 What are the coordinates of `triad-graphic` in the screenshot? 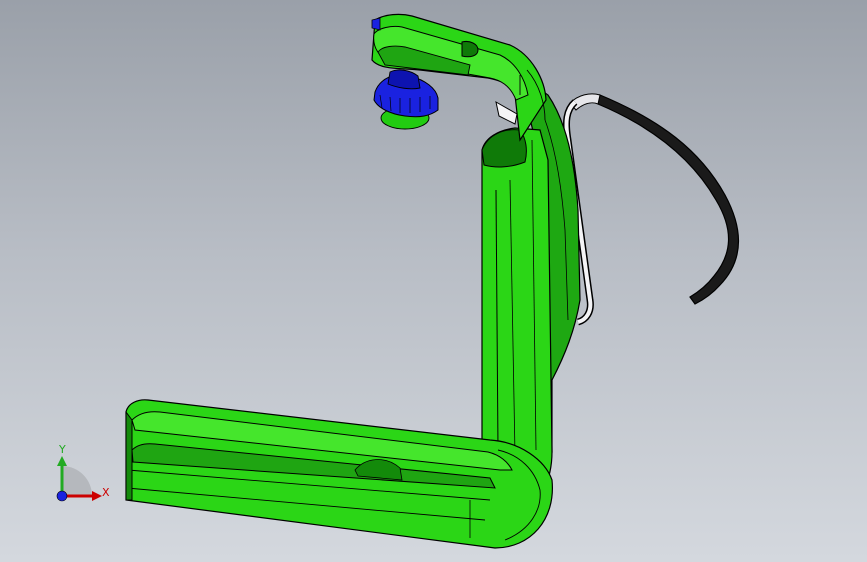 It's located at (79, 479).